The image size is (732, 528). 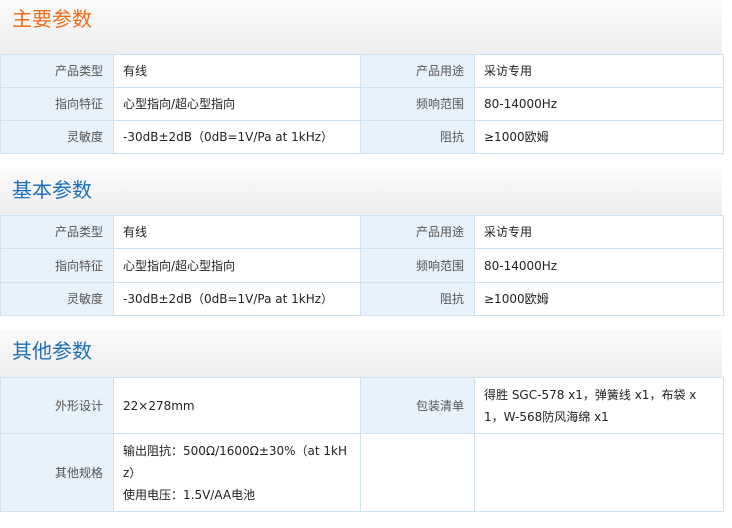 I want to click on voltage-text: 使用电压：1.5V/AA电池, so click(x=189, y=494).